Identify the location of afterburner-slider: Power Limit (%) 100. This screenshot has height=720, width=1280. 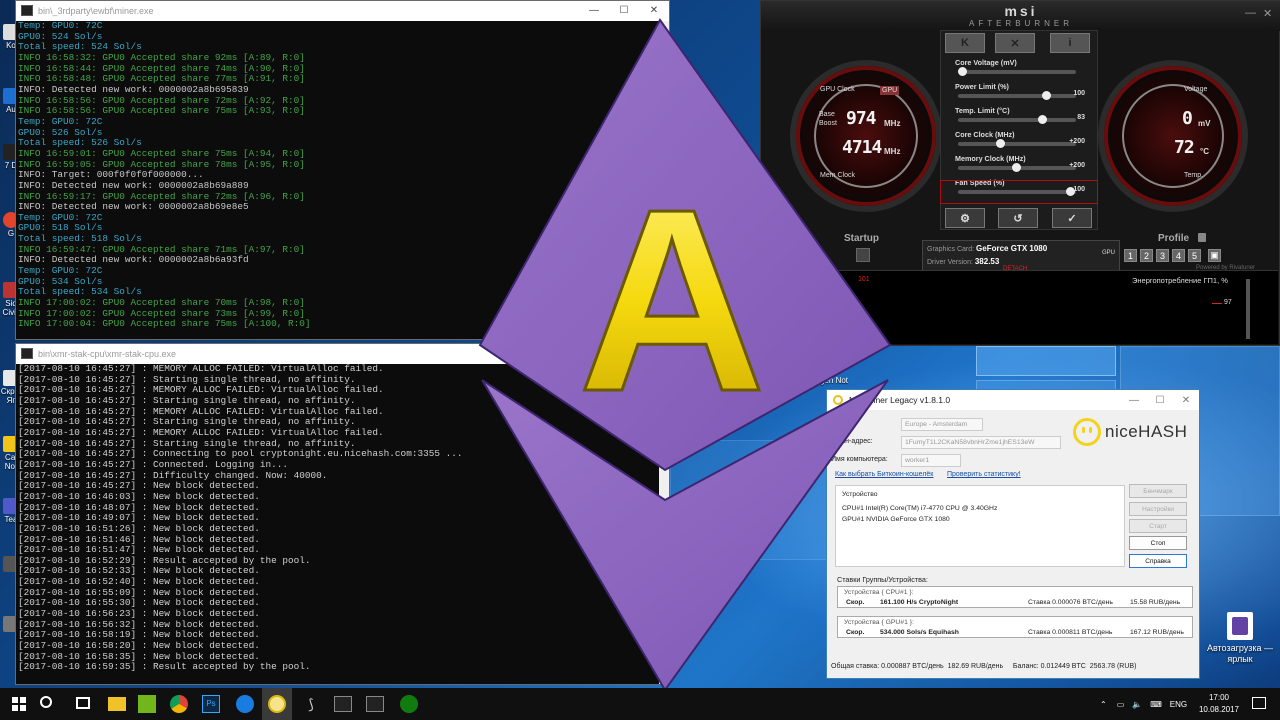
(1025, 94).